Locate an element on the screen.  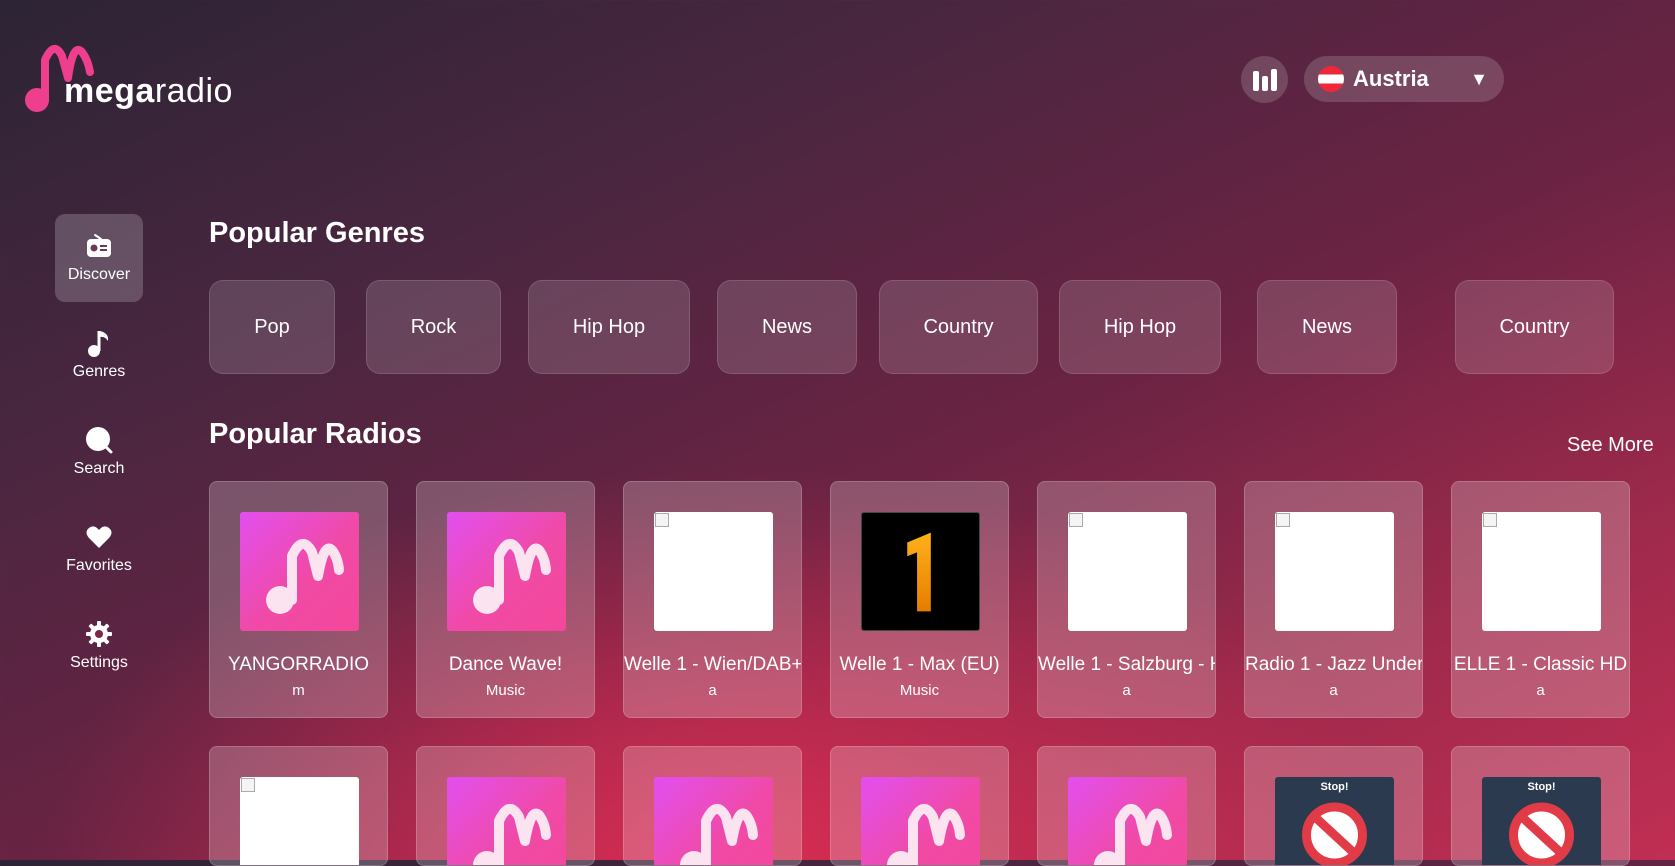
radio-card: Dance Wave! Music is located at coordinates (505, 599).